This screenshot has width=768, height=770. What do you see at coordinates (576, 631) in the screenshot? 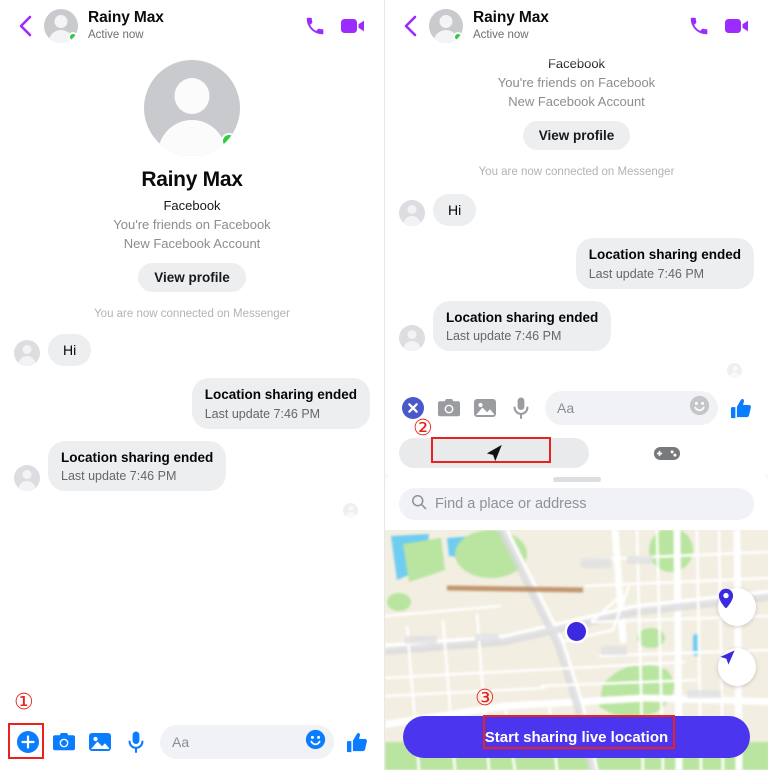
I see `blue-location-dot` at bounding box center [576, 631].